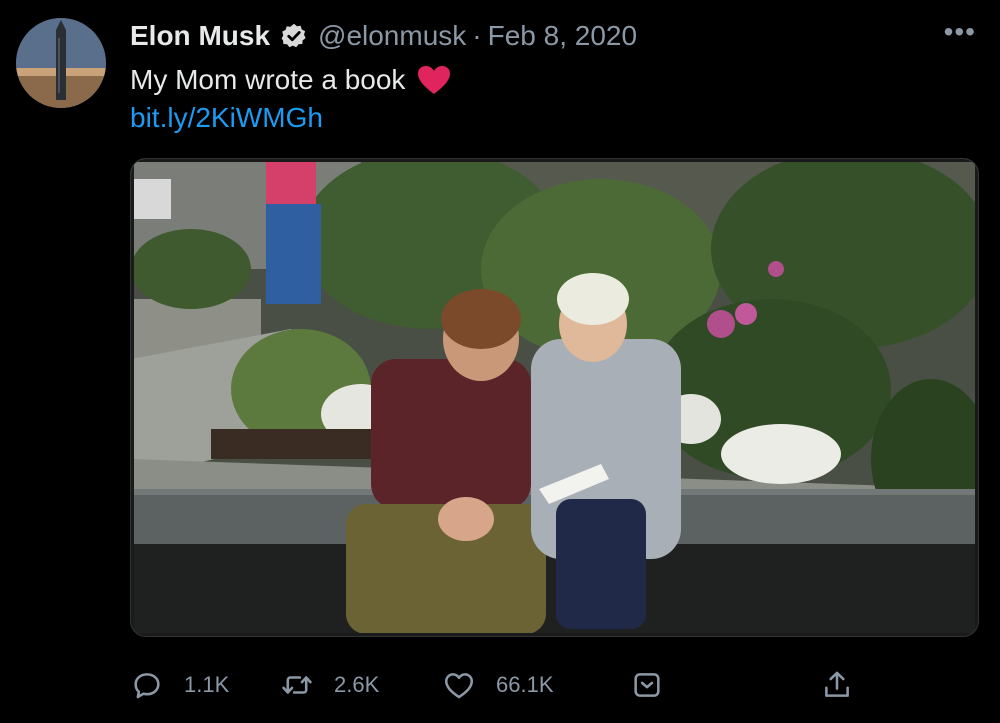  I want to click on reply-button: 1.1K, so click(179, 685).